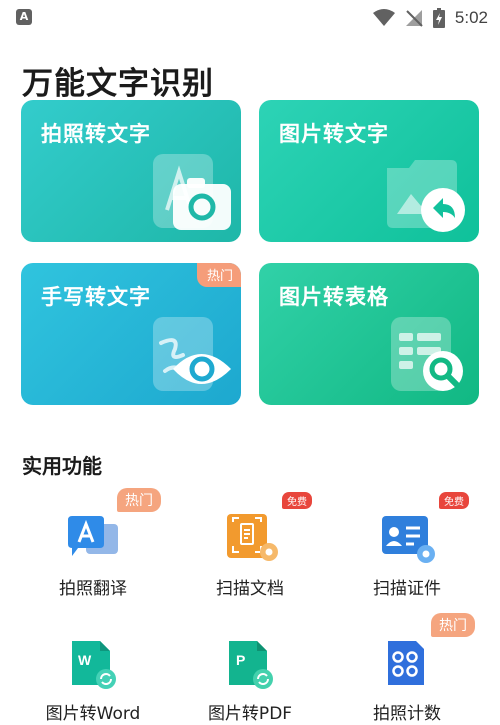 Image resolution: width=500 pixels, height=725 pixels. What do you see at coordinates (192, 354) in the screenshot?
I see `handwriting-eye-icon` at bounding box center [192, 354].